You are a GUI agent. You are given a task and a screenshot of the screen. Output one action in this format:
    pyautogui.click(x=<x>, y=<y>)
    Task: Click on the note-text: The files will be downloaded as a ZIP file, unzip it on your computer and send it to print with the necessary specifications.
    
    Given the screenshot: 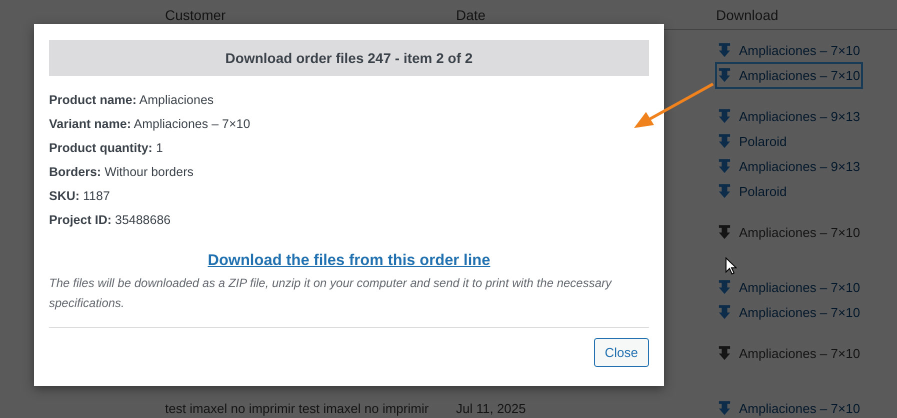 What is the action you would take?
    pyautogui.click(x=349, y=300)
    